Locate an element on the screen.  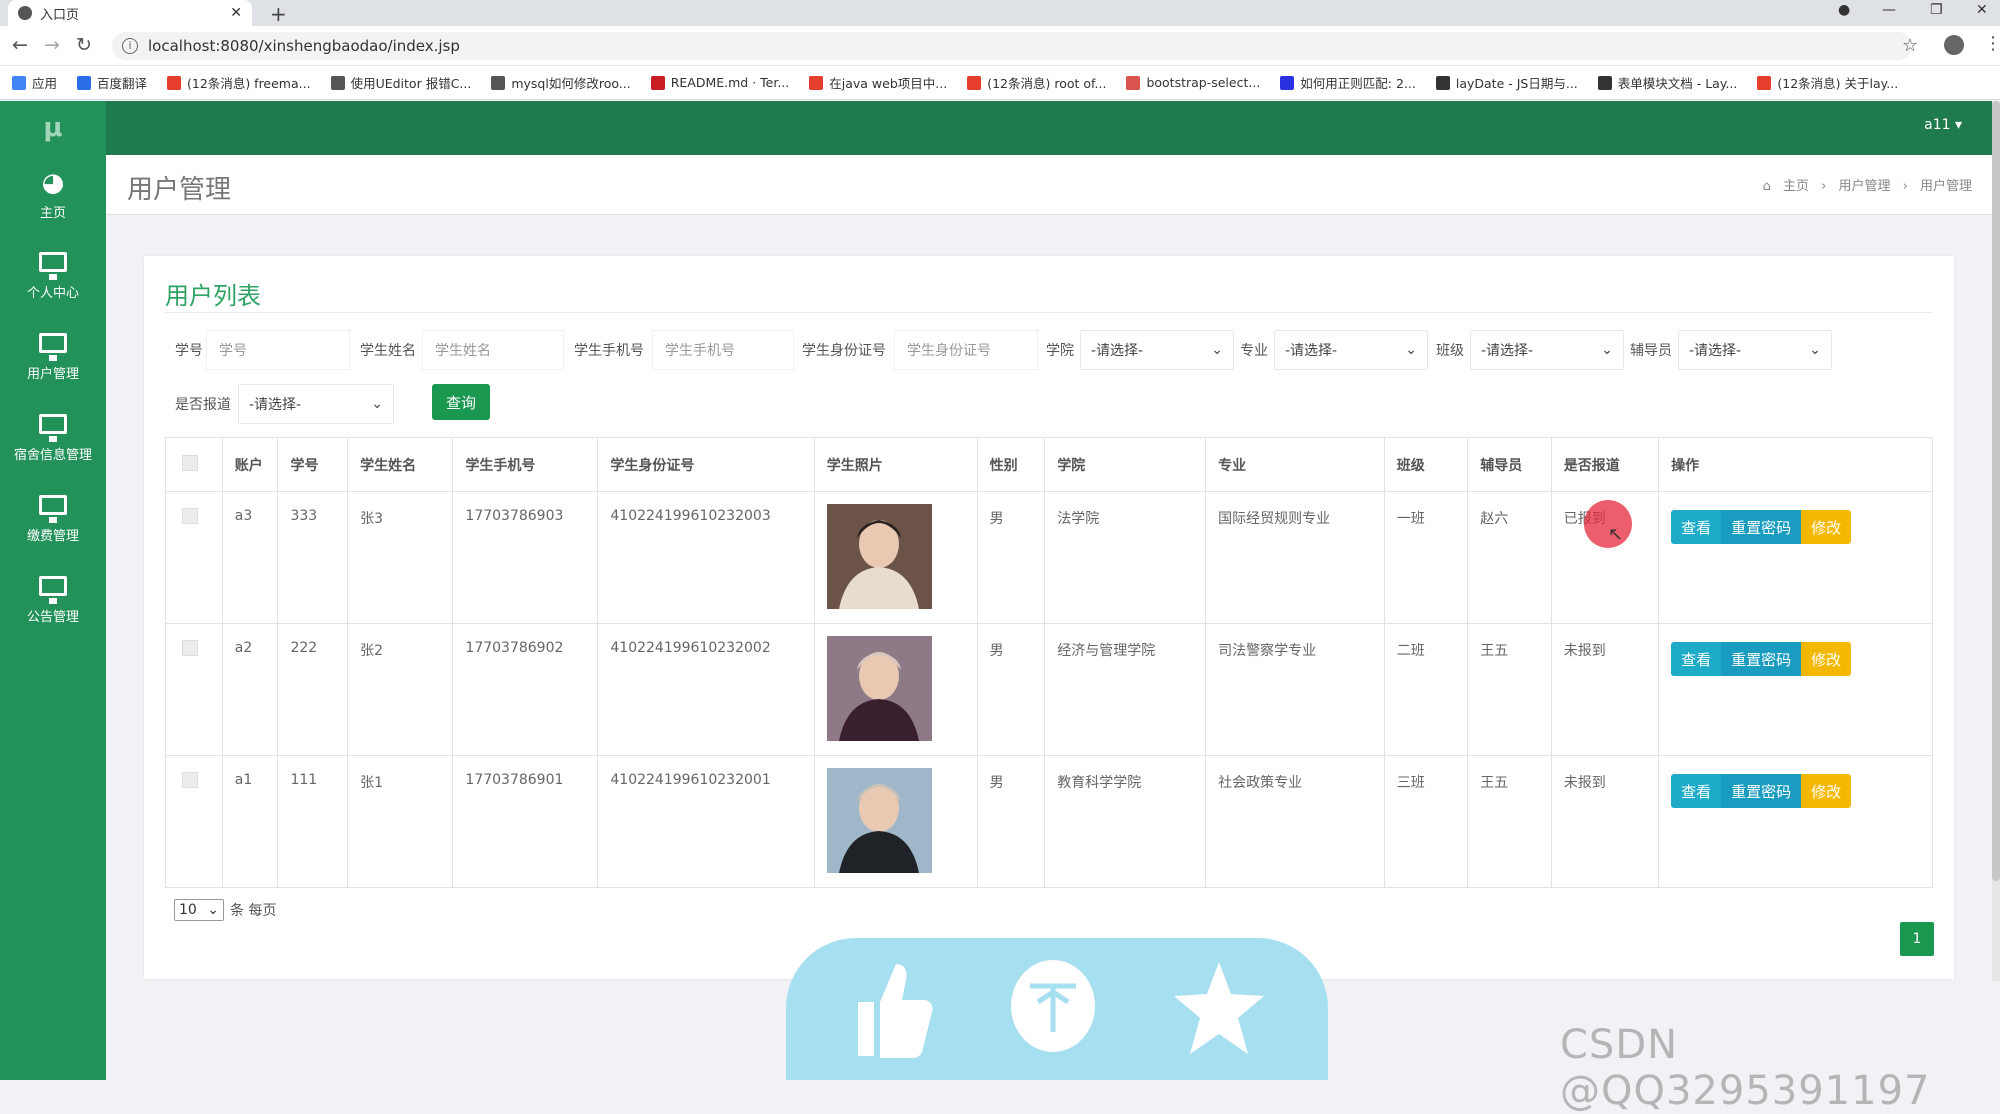
back-icon: ← is located at coordinates (20, 45).